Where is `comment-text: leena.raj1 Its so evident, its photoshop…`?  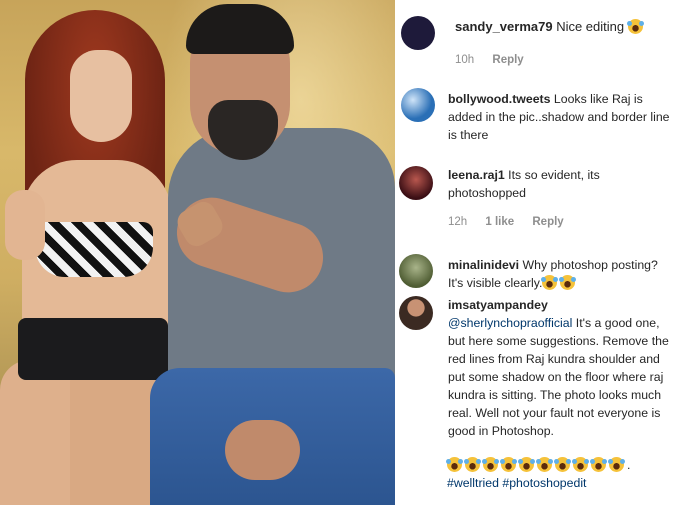 comment-text: leena.raj1 Its so evident, its photoshop… is located at coordinates (559, 184).